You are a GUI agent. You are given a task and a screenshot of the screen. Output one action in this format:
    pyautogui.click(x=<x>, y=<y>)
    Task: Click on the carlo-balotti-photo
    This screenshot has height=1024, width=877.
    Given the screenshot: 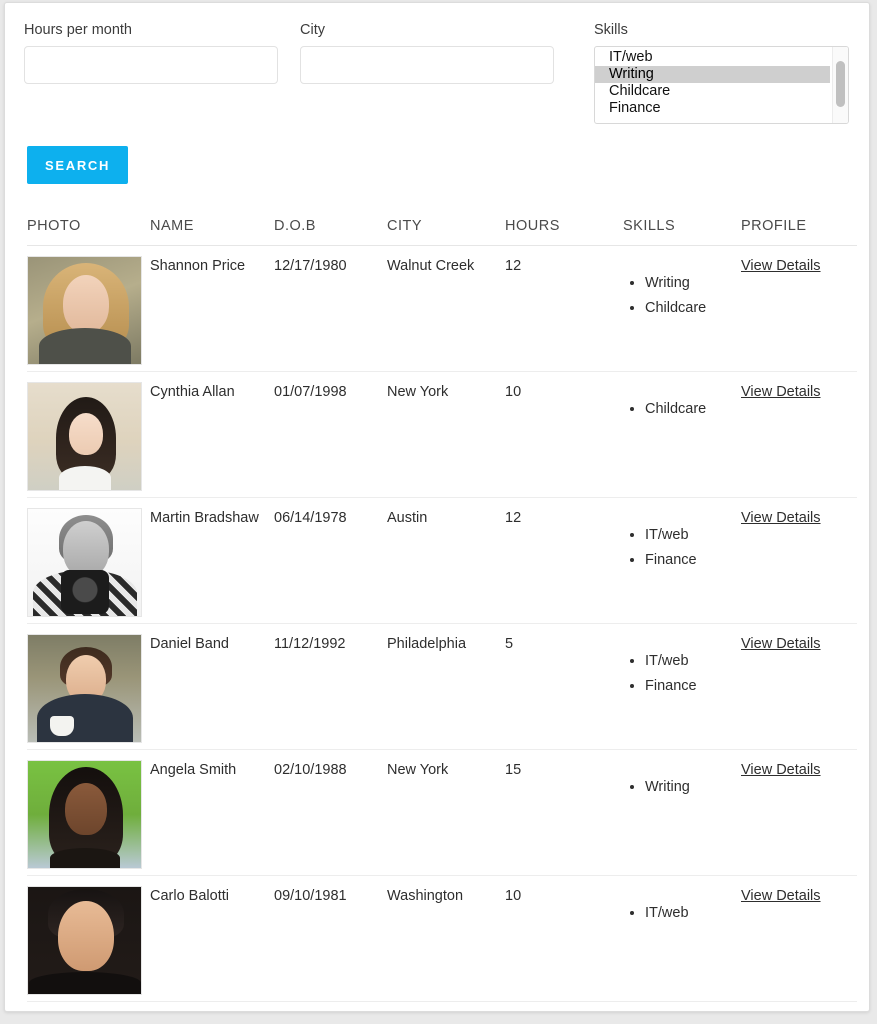 What is the action you would take?
    pyautogui.click(x=84, y=940)
    